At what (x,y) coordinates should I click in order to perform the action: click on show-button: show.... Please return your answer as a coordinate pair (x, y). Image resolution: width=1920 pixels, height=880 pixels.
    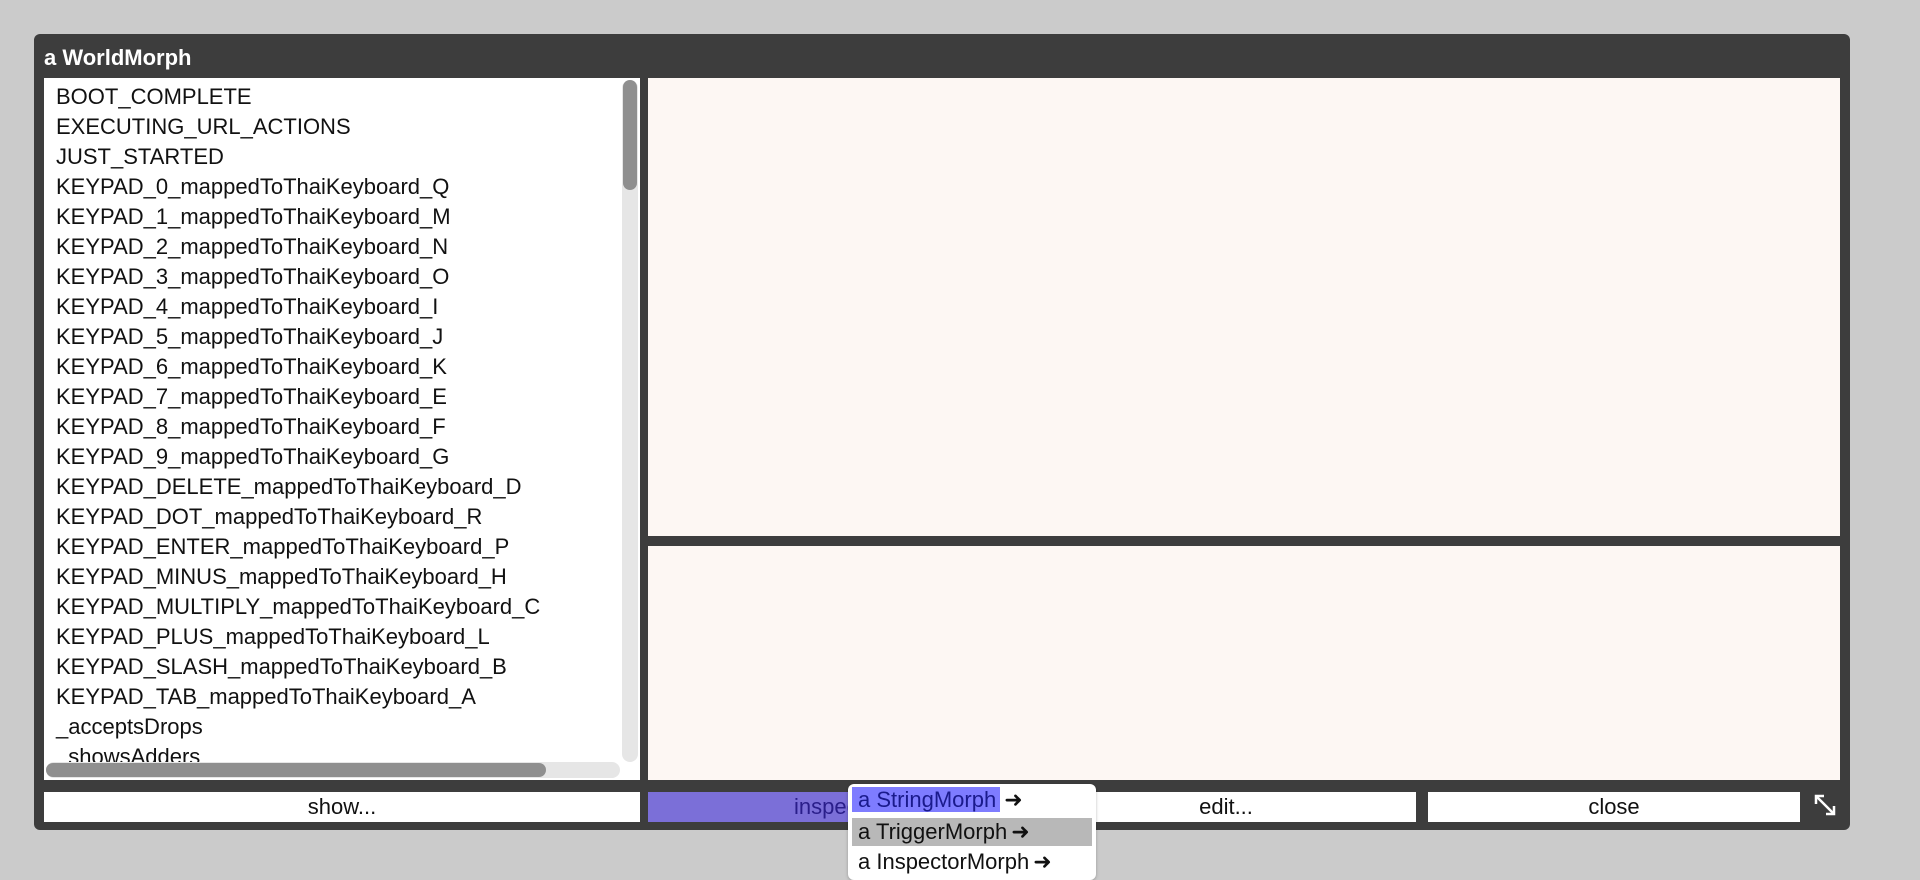
    Looking at the image, I should click on (342, 807).